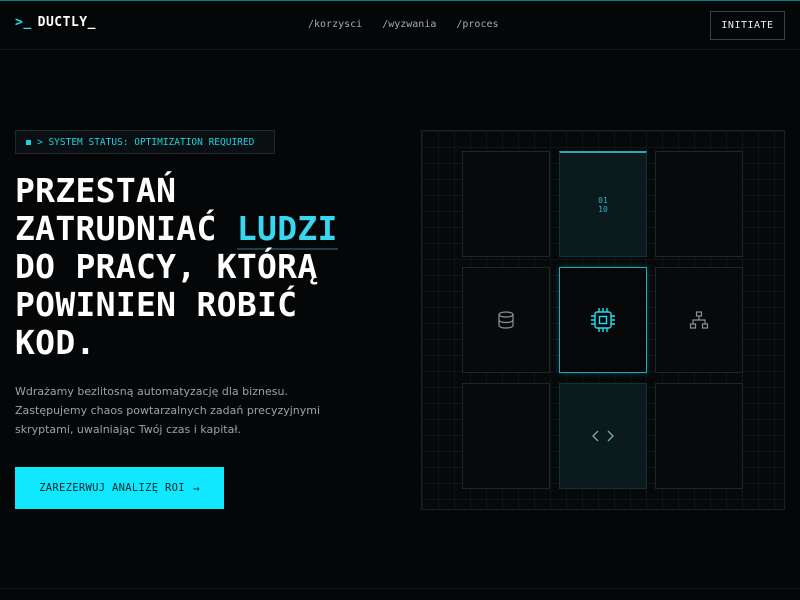  Describe the element at coordinates (96, 190) in the screenshot. I see `headline-line-1: PRZESTAŃ` at that location.